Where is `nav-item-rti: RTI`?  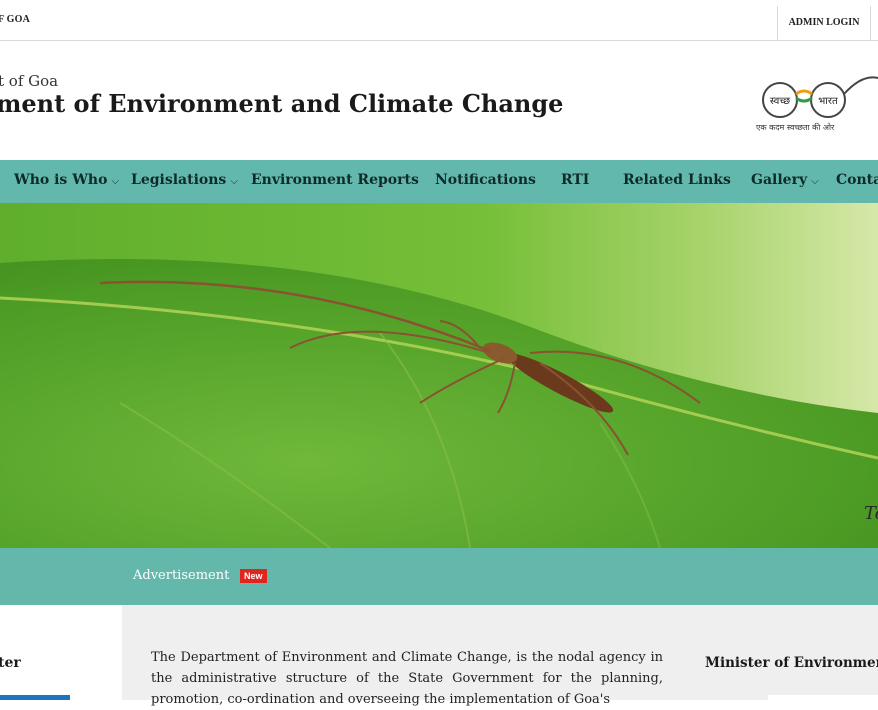
nav-item-rti: RTI is located at coordinates (575, 181).